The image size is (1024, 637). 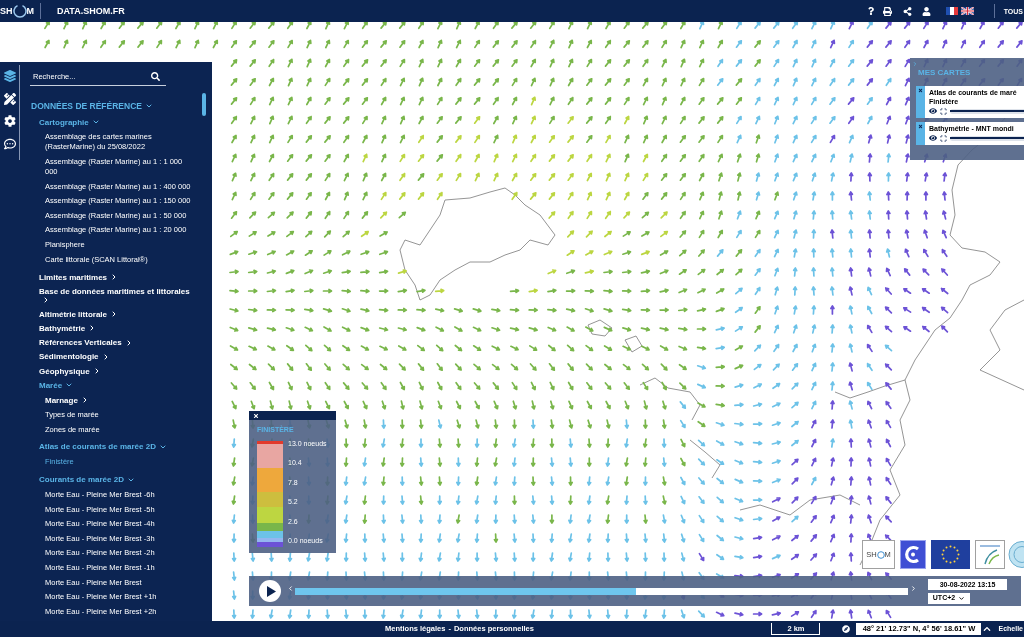 I want to click on wave-logo-icon, so click(x=990, y=554).